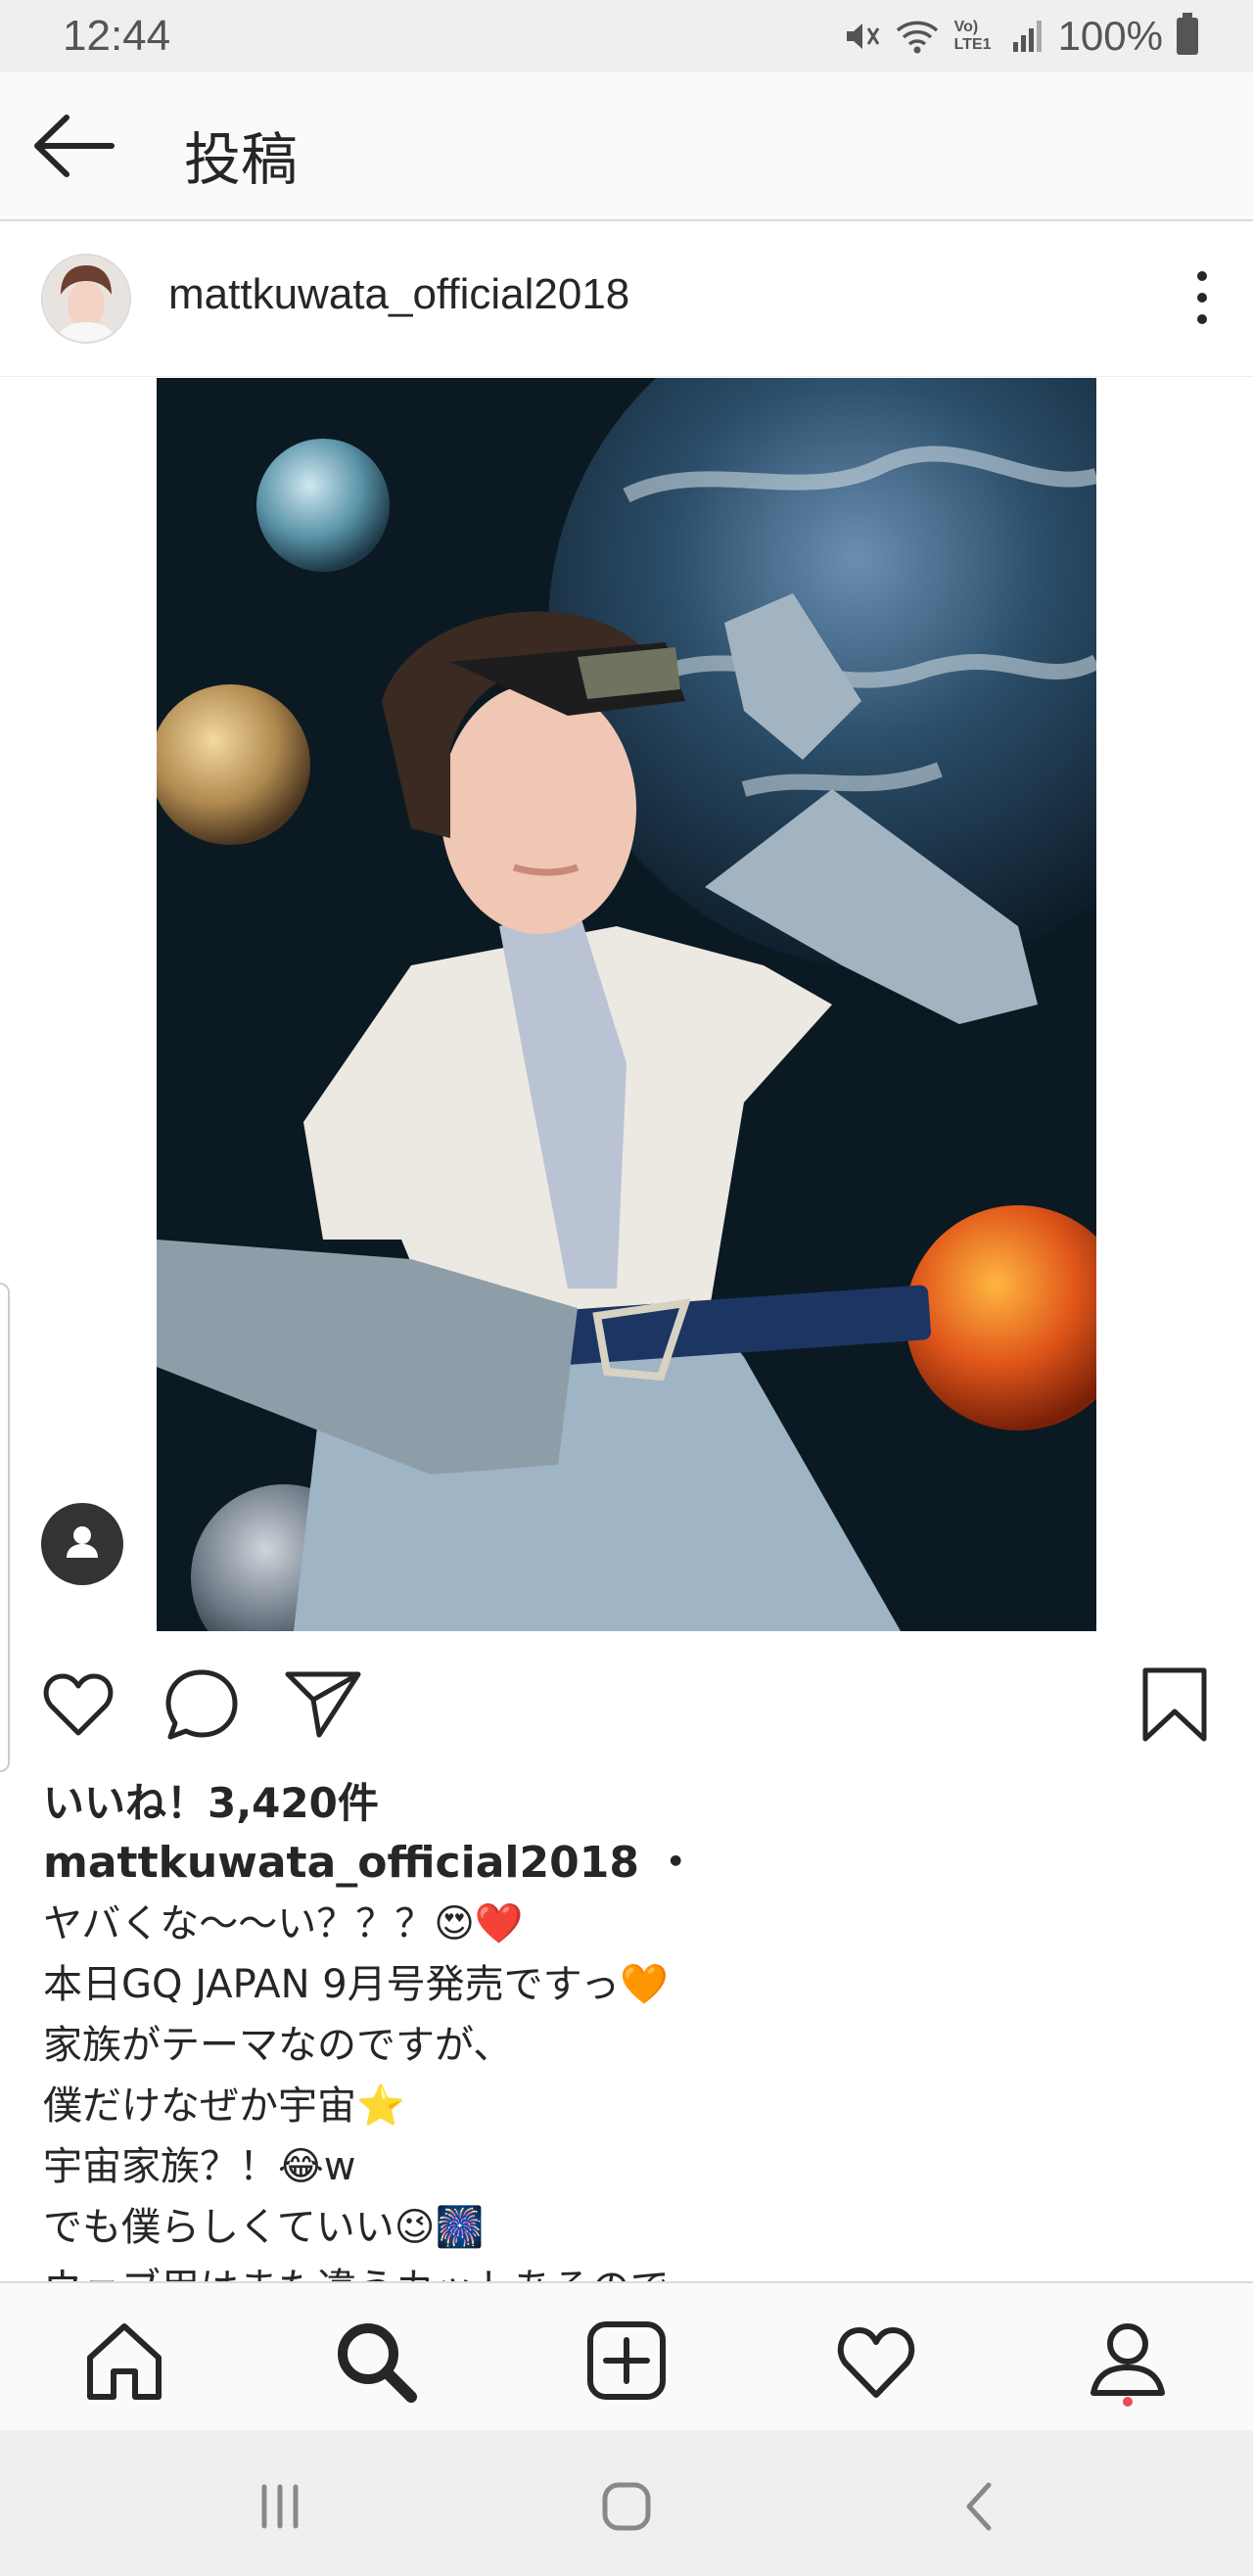 This screenshot has height=2576, width=1253. Describe the element at coordinates (323, 1703) in the screenshot. I see `send-icon` at that location.